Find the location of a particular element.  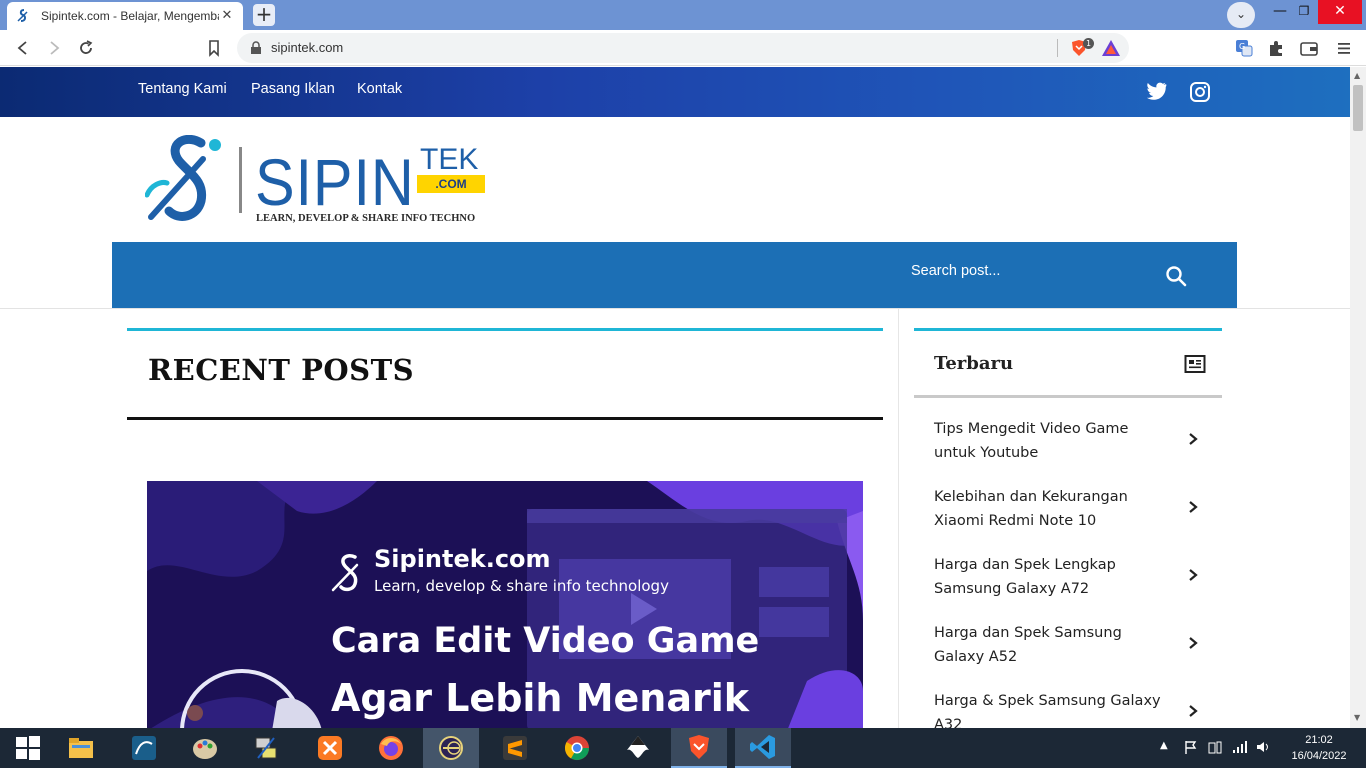

brave-rewards-icon is located at coordinates (1111, 48).